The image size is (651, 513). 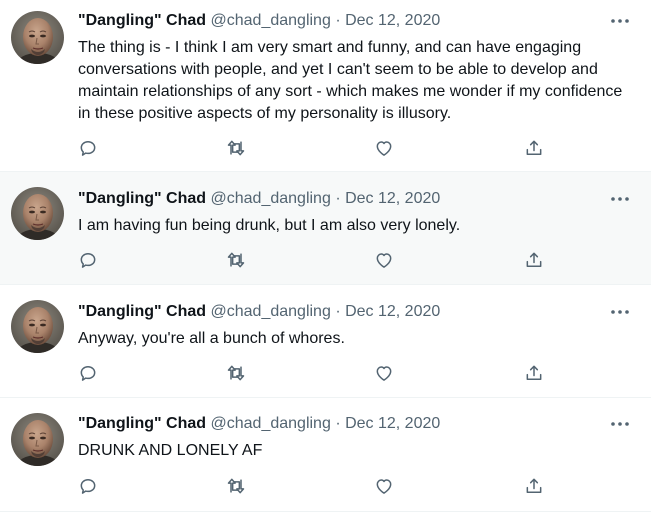 What do you see at coordinates (170, 450) in the screenshot?
I see `tweet-text: DRUNK AND LONELY AF` at bounding box center [170, 450].